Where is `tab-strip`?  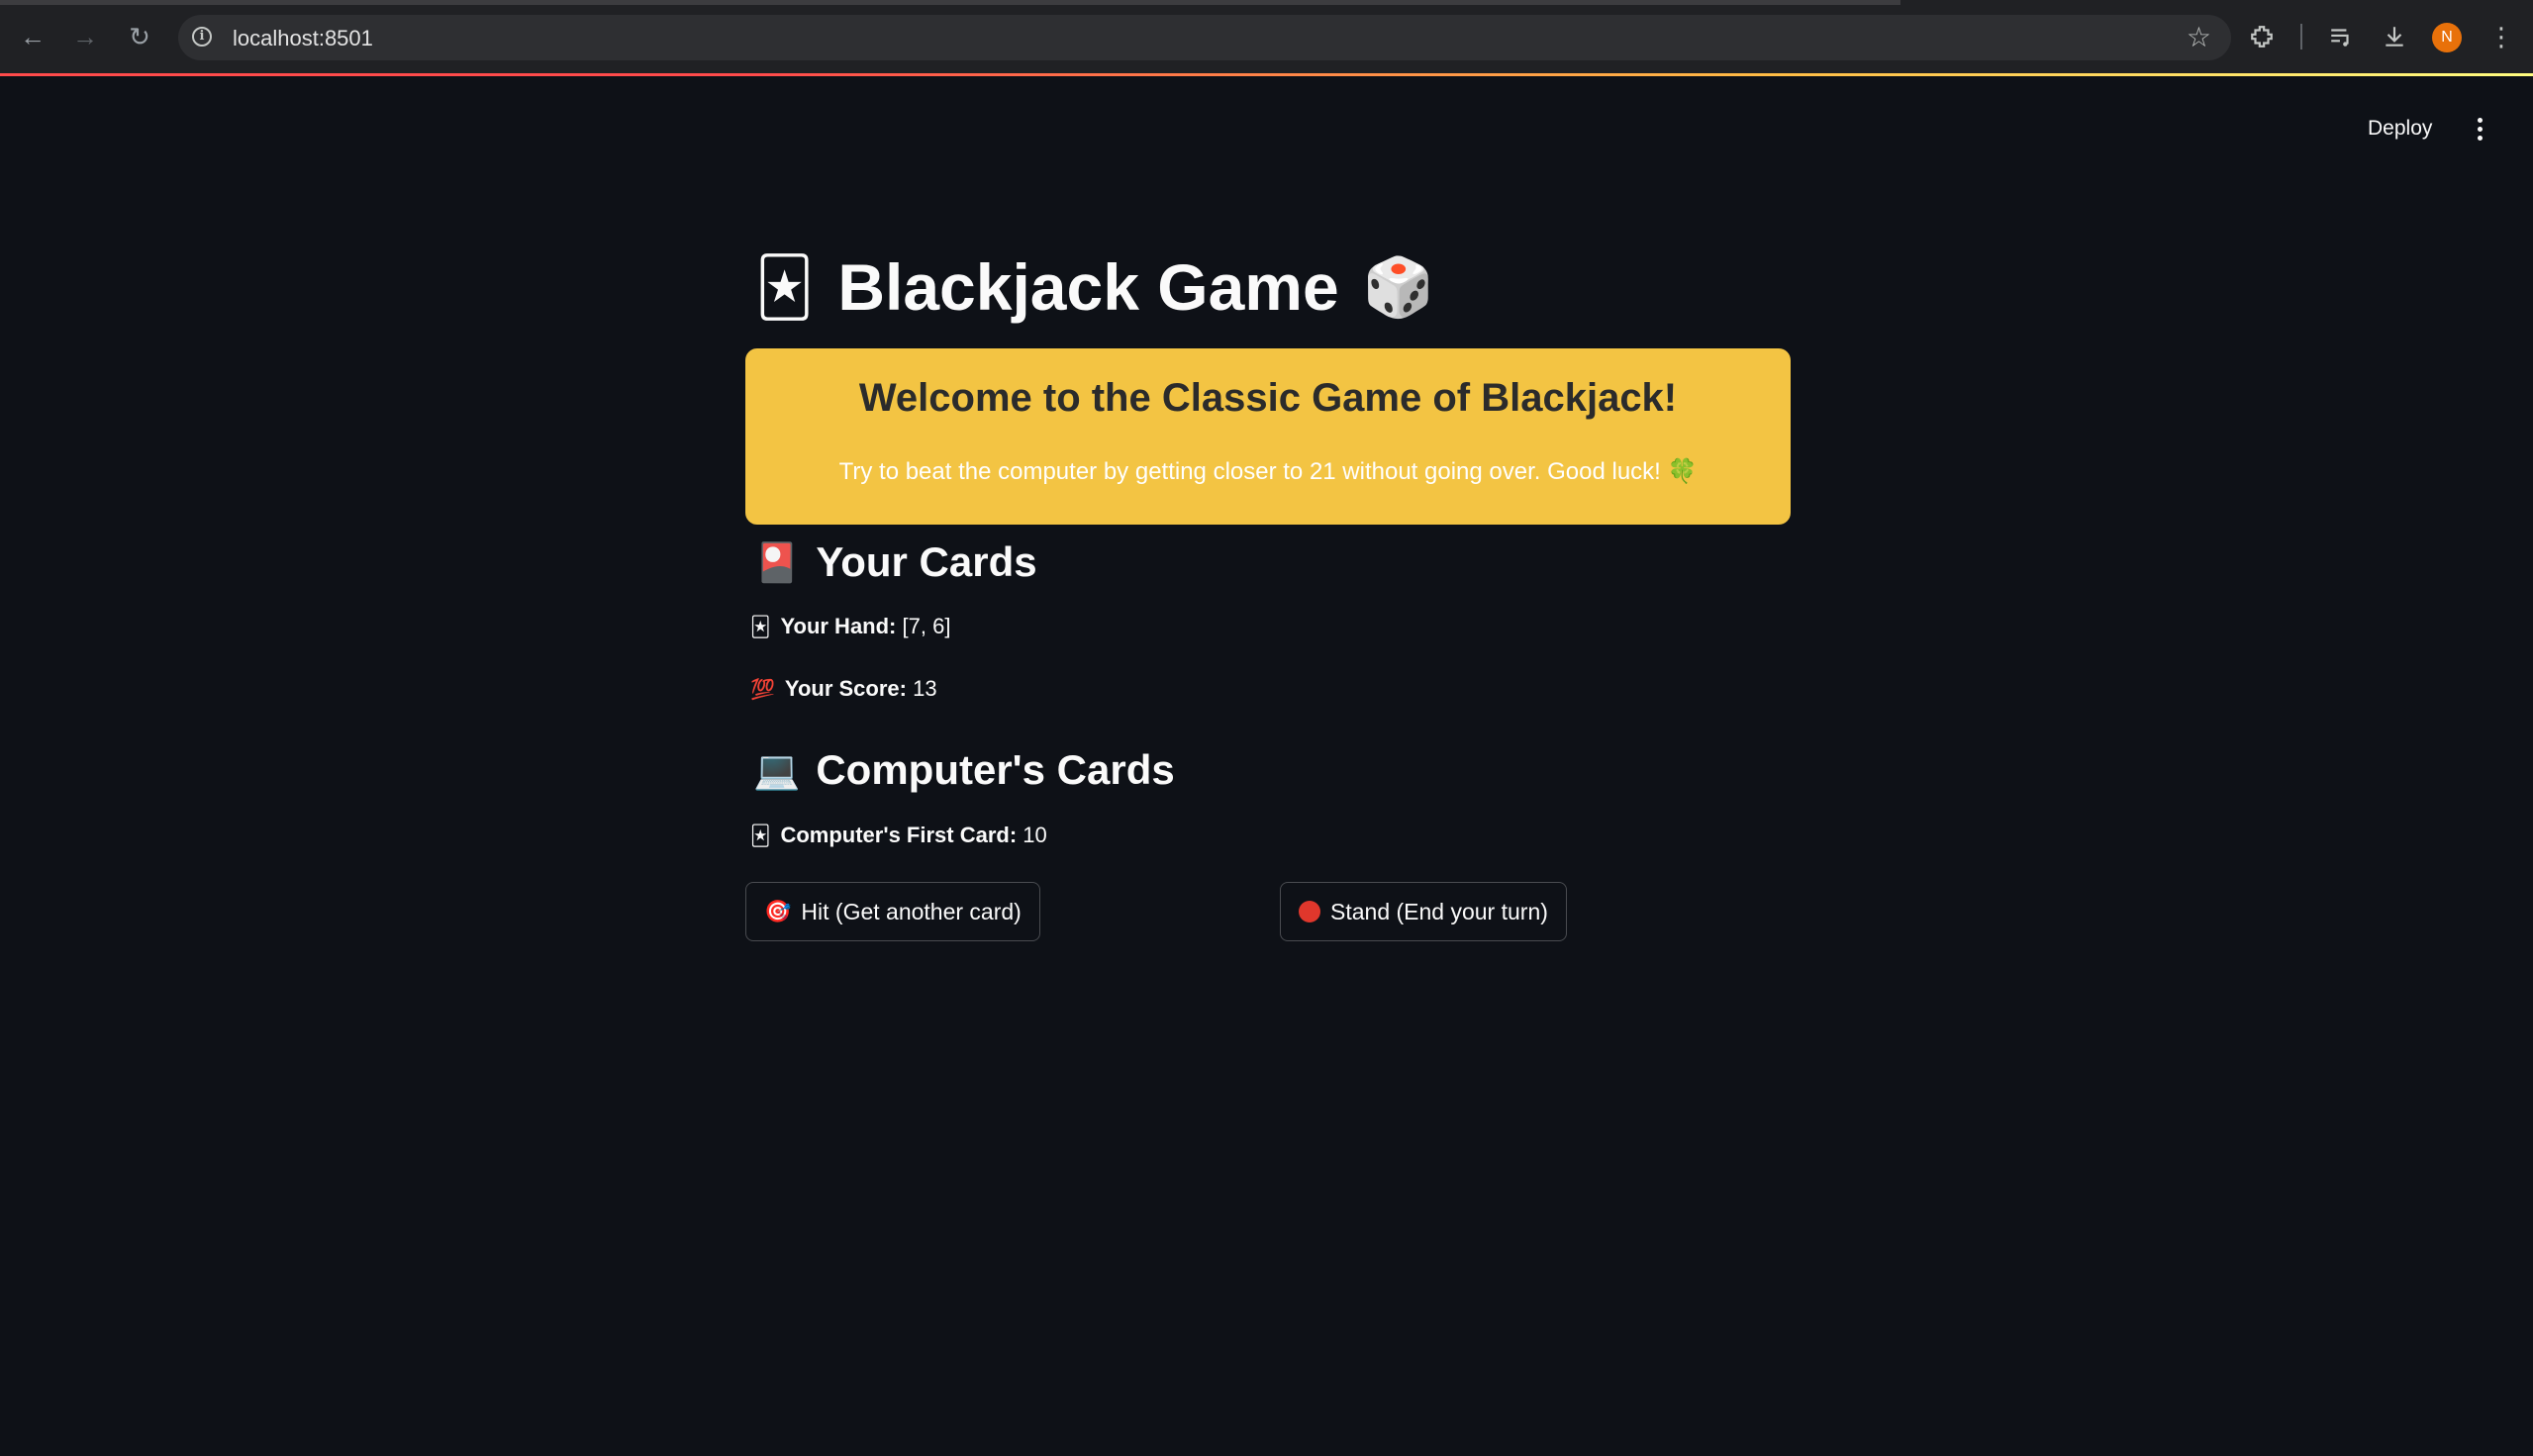 tab-strip is located at coordinates (950, 2).